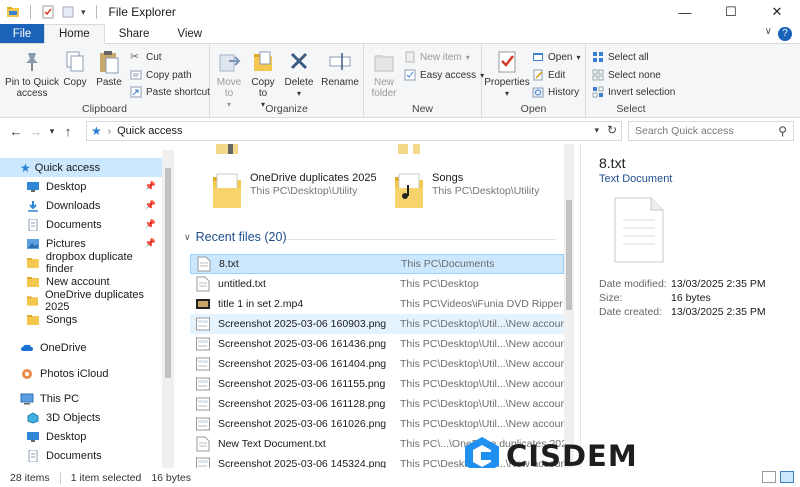  What do you see at coordinates (81, 373) in the screenshot?
I see `nav-item-photos-icloud: Photos iCloud` at bounding box center [81, 373].